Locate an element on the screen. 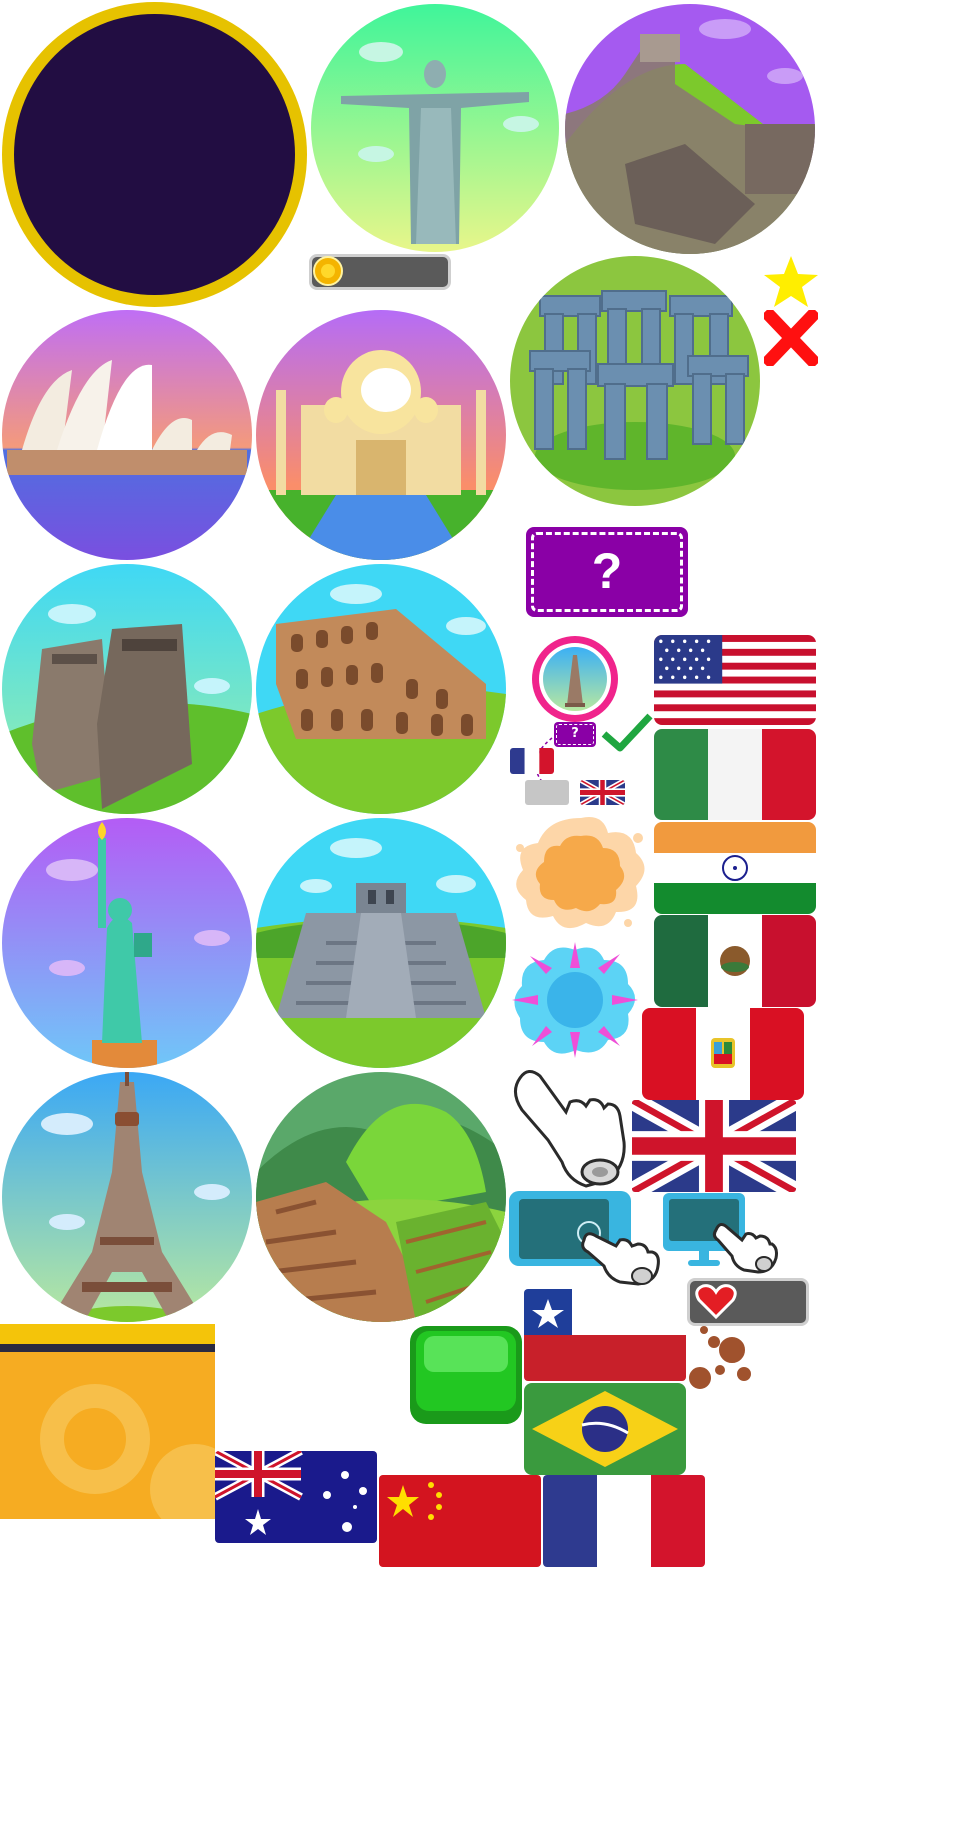 This screenshot has height=1827, width=954. mystery-card-symbol: ? is located at coordinates (607, 571).